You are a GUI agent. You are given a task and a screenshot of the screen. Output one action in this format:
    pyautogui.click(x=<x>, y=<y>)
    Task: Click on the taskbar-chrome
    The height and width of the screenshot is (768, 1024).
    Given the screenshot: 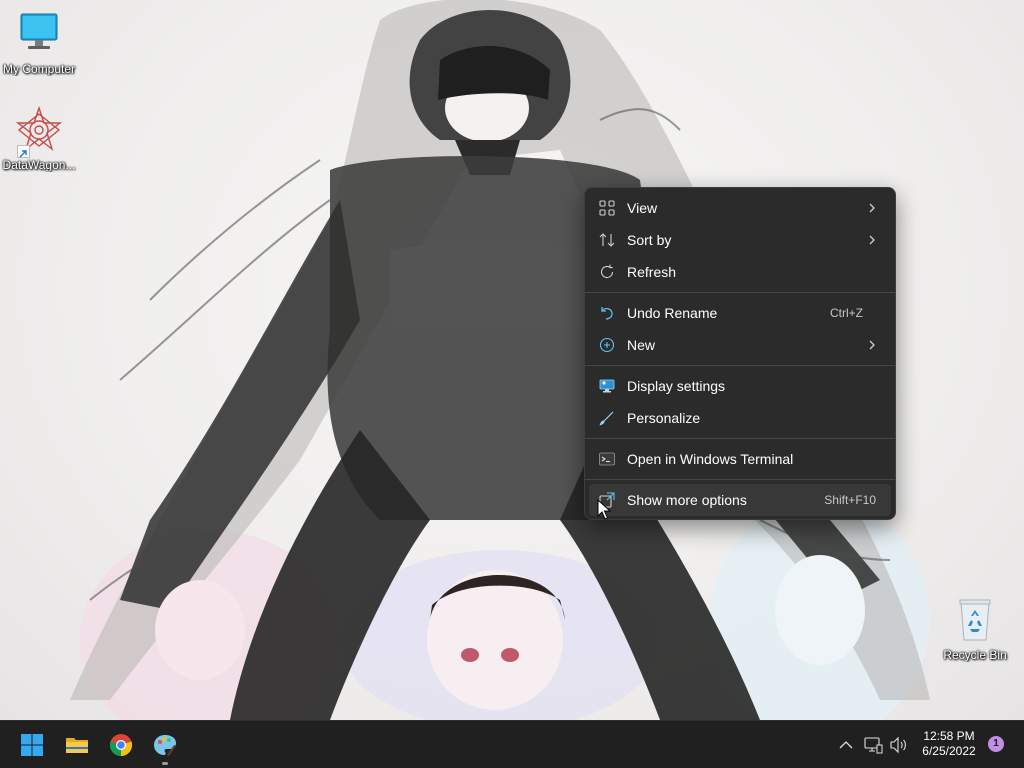 What is the action you would take?
    pyautogui.click(x=121, y=745)
    